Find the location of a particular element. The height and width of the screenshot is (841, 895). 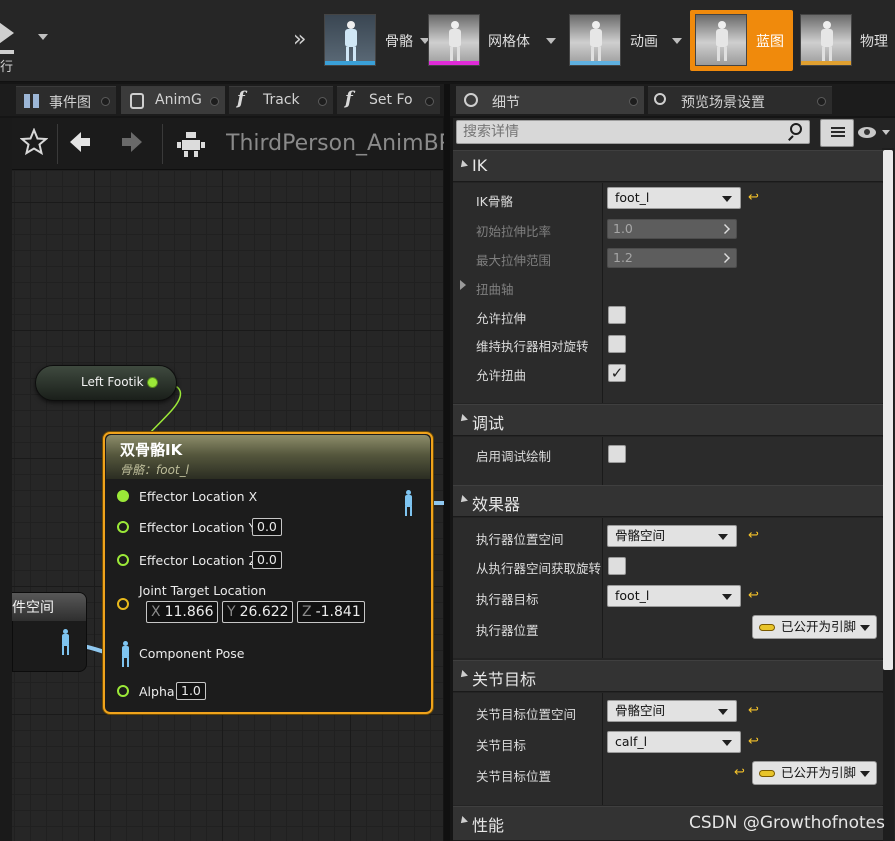

alpha-pin is located at coordinates (123, 691).